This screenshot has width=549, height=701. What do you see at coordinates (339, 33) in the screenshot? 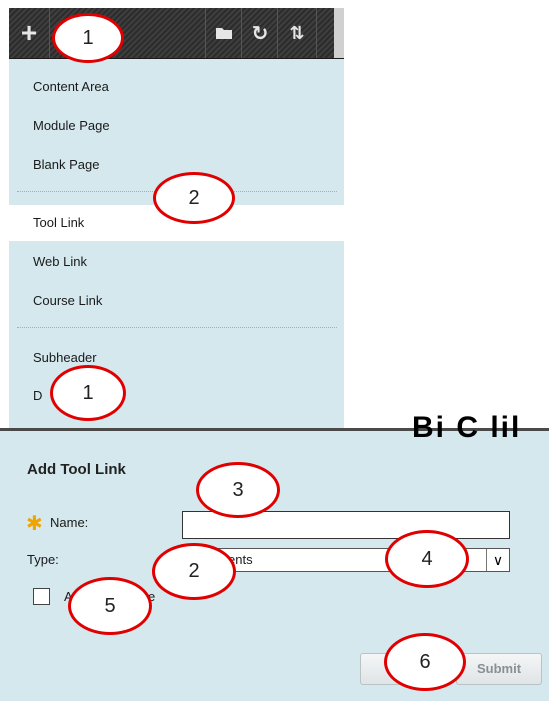
I see `toolbar-edge` at bounding box center [339, 33].